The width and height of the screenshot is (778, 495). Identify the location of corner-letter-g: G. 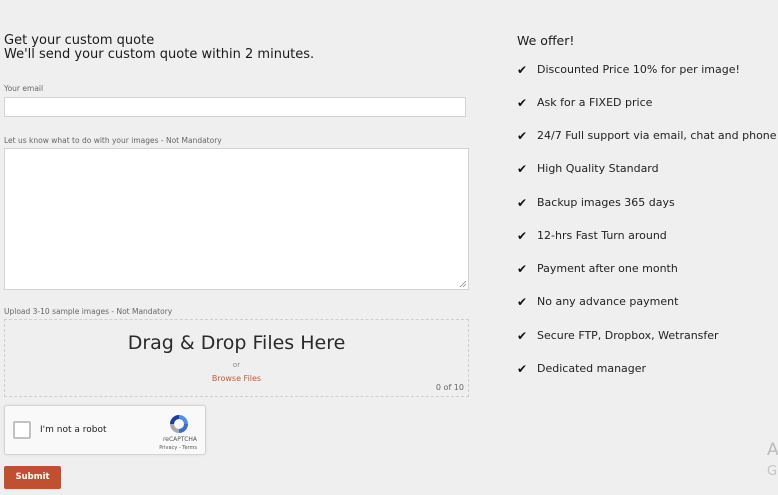
(772, 471).